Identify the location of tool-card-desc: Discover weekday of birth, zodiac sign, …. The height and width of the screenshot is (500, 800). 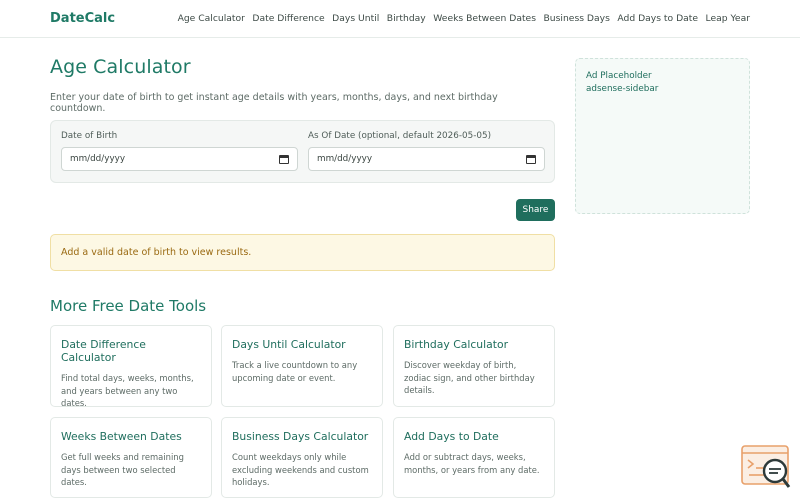
(469, 377).